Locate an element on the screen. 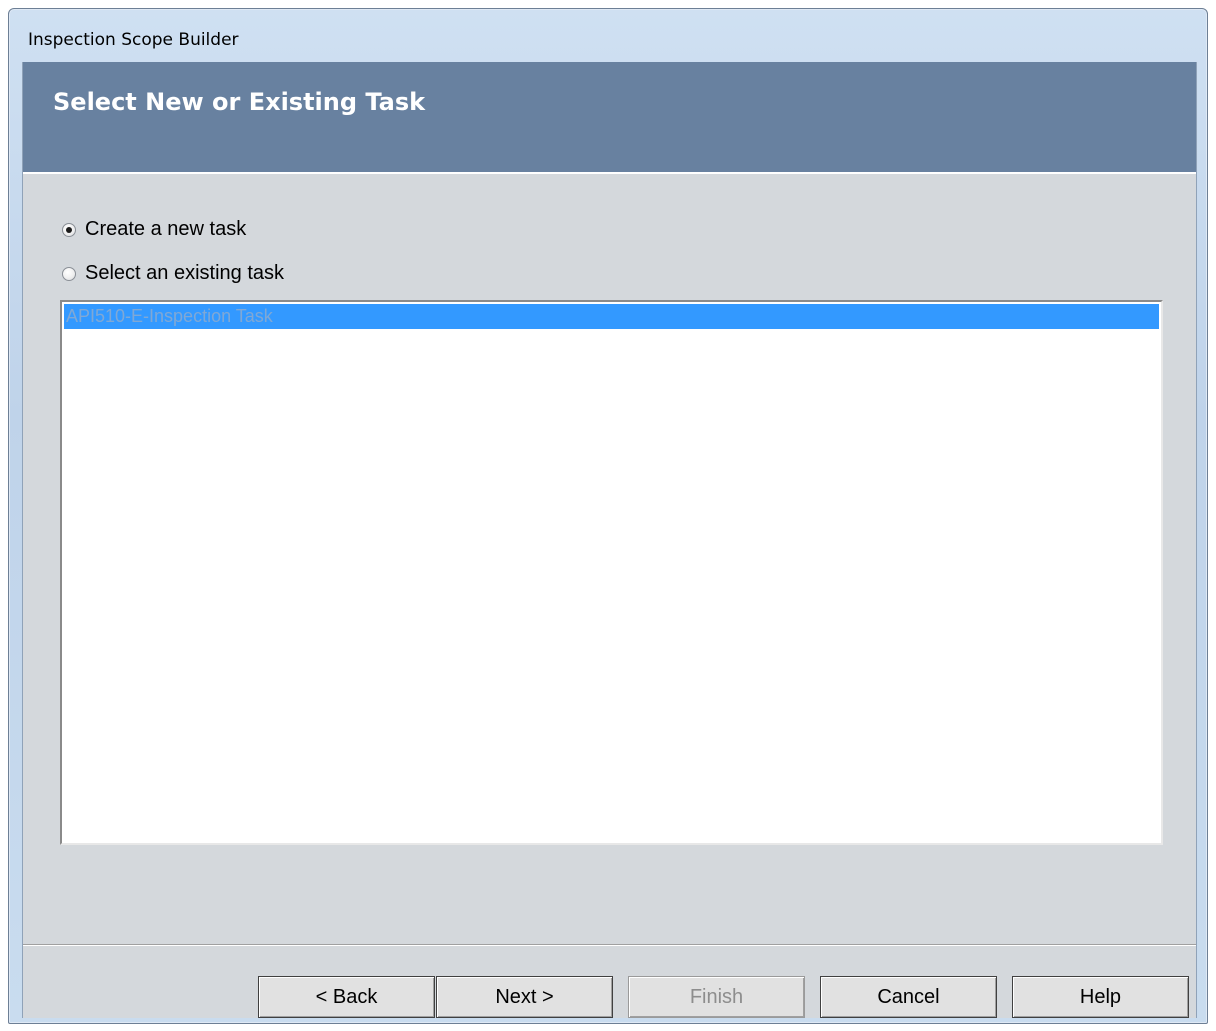 This screenshot has width=1216, height=1031. radio-unselected-icon is located at coordinates (69, 273).